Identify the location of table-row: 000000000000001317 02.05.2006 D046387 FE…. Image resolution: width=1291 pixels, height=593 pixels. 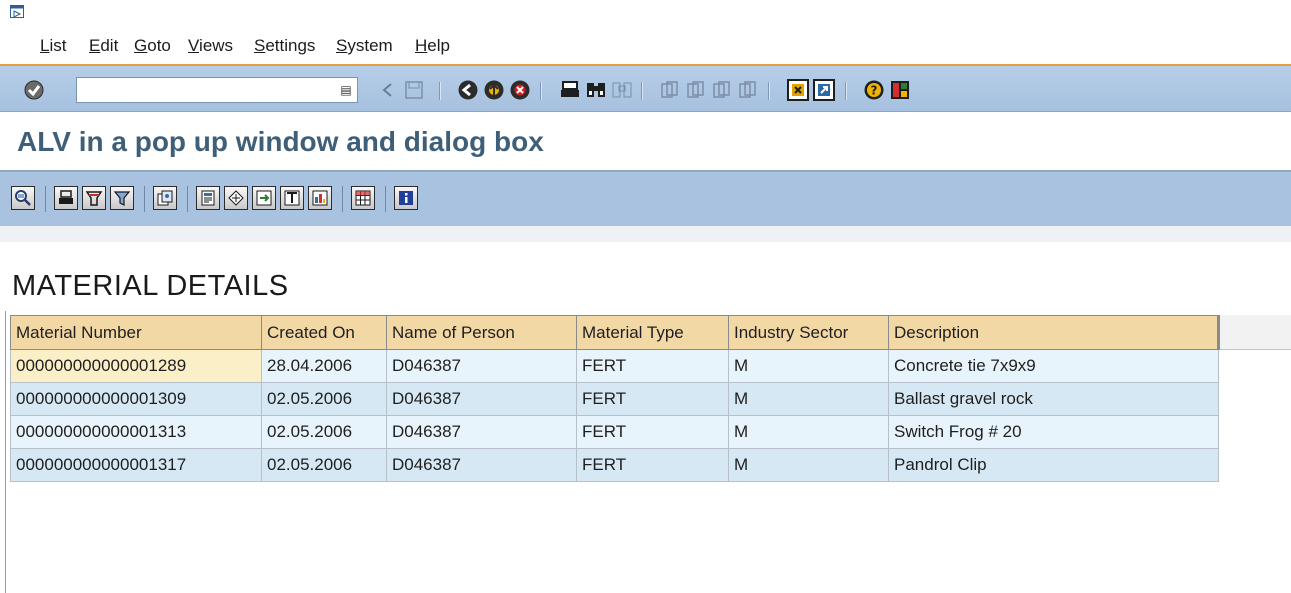
(614, 465).